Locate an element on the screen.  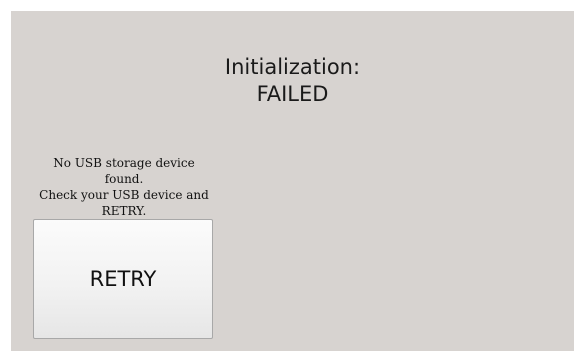
status-value: FAILED is located at coordinates (292, 94).